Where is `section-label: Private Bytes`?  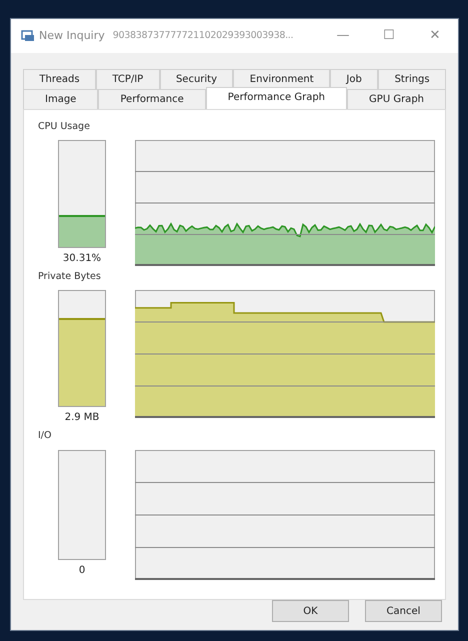
section-label: Private Bytes is located at coordinates (70, 277).